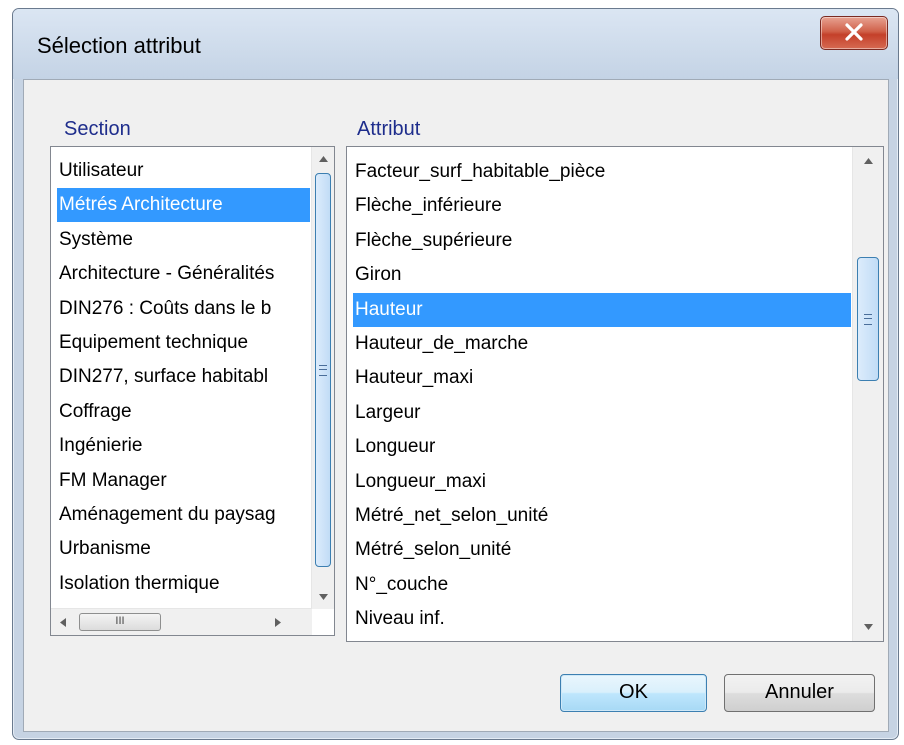 This screenshot has height=745, width=904. I want to click on attribut-list-item: Flèche_supérieure, so click(602, 241).